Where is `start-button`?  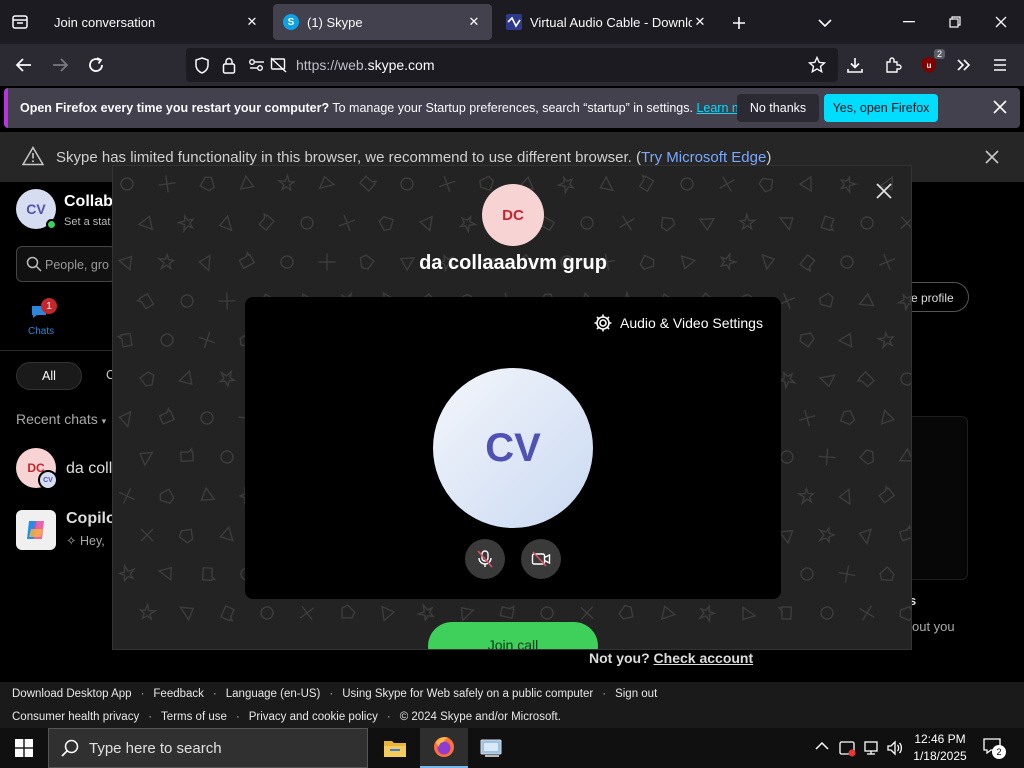 start-button is located at coordinates (24, 748).